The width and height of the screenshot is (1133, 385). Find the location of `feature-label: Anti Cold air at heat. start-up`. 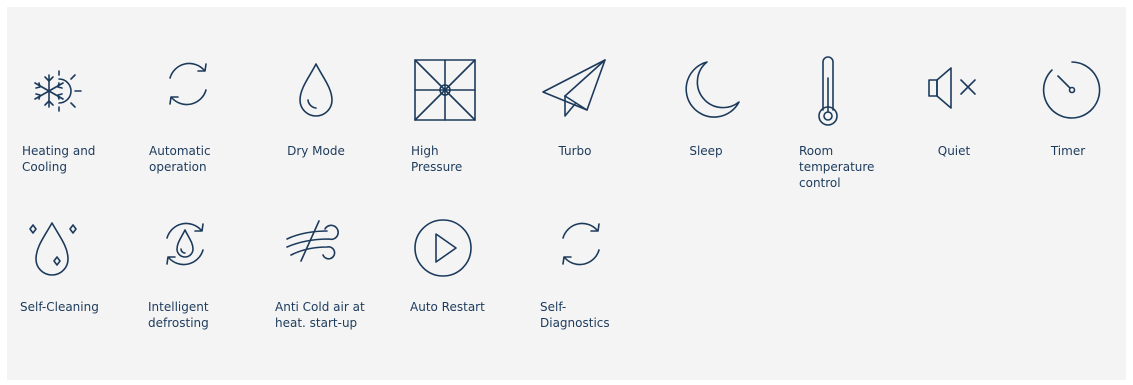

feature-label: Anti Cold air at heat. start-up is located at coordinates (320, 315).